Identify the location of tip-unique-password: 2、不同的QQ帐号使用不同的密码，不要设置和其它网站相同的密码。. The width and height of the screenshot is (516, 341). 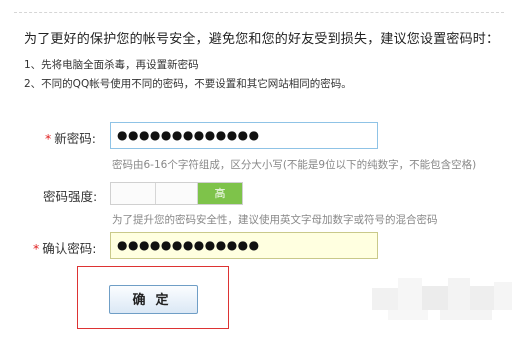
(188, 84).